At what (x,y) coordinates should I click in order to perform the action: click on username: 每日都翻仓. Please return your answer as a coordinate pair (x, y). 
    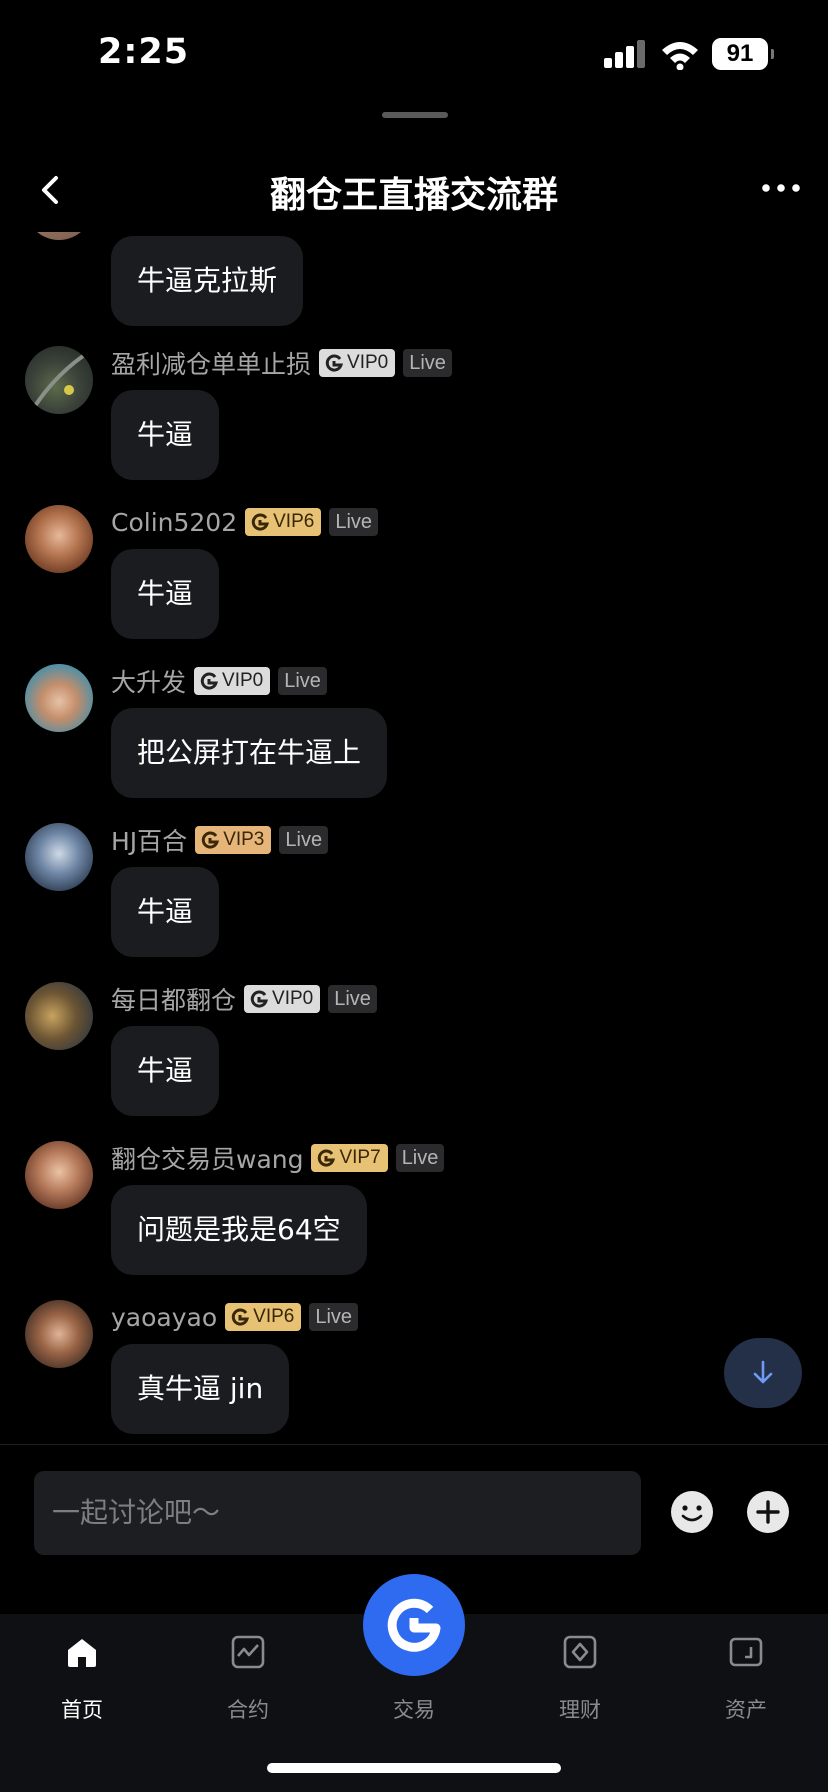
    Looking at the image, I should click on (173, 999).